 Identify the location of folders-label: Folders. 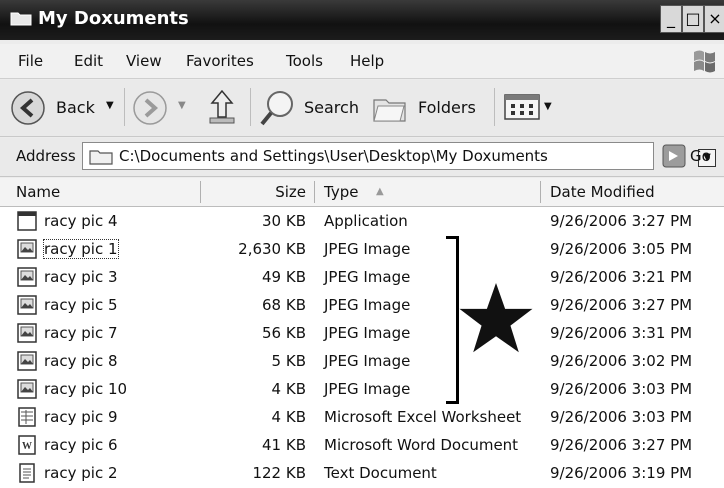
(447, 107).